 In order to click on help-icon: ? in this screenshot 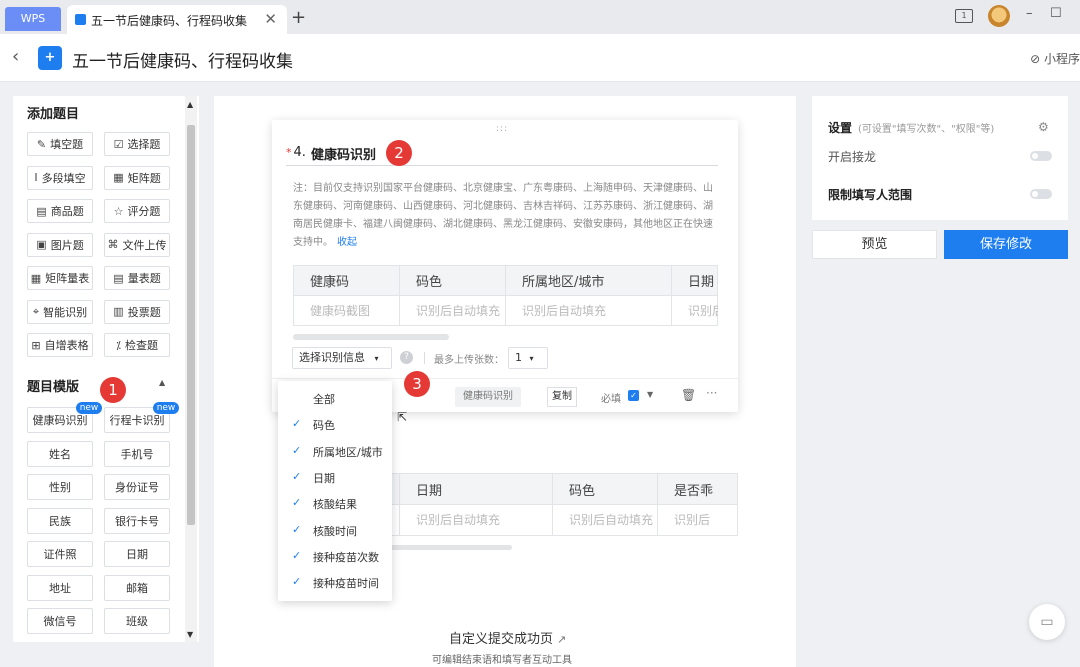, I will do `click(406, 357)`.